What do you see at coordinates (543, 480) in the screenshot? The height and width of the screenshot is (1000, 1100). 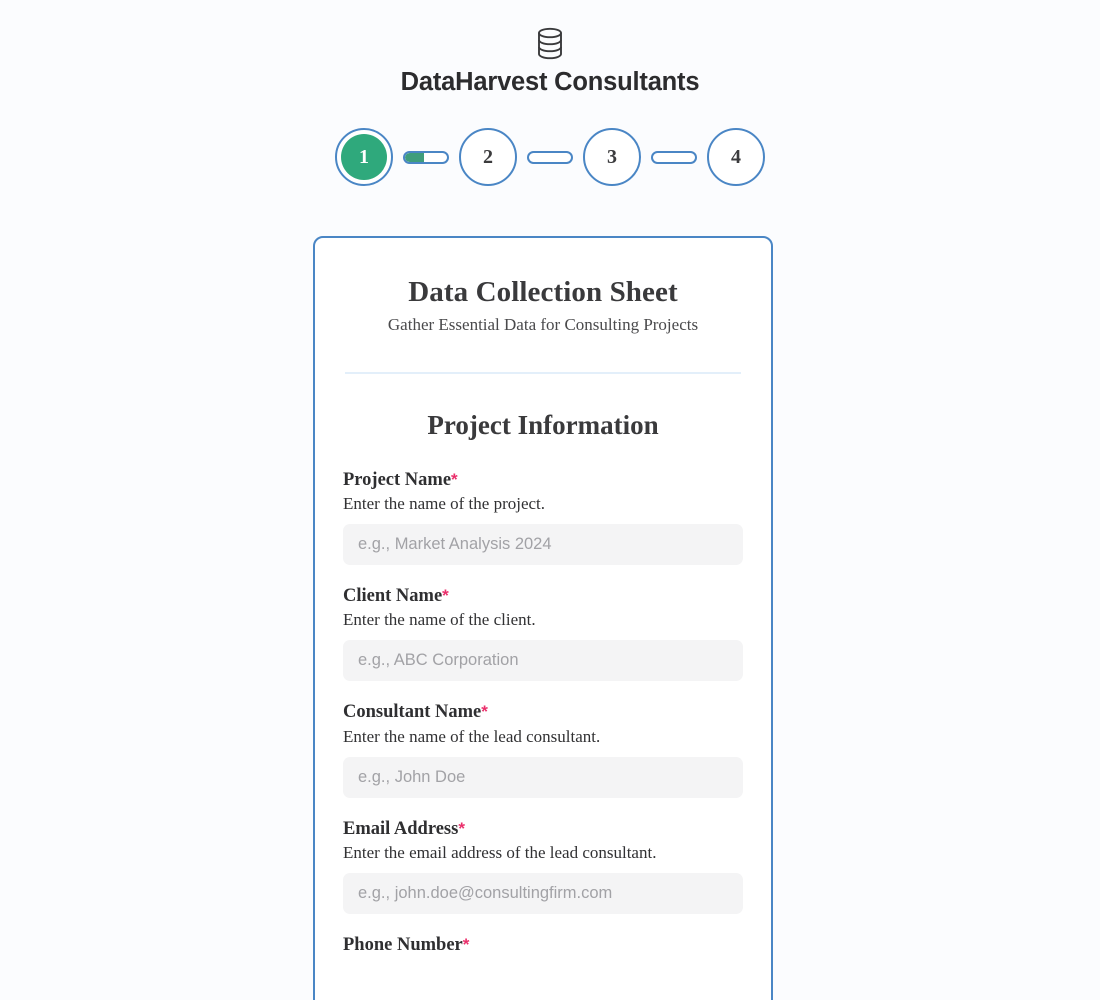 I see `field-project-name-label: Project Name*` at bounding box center [543, 480].